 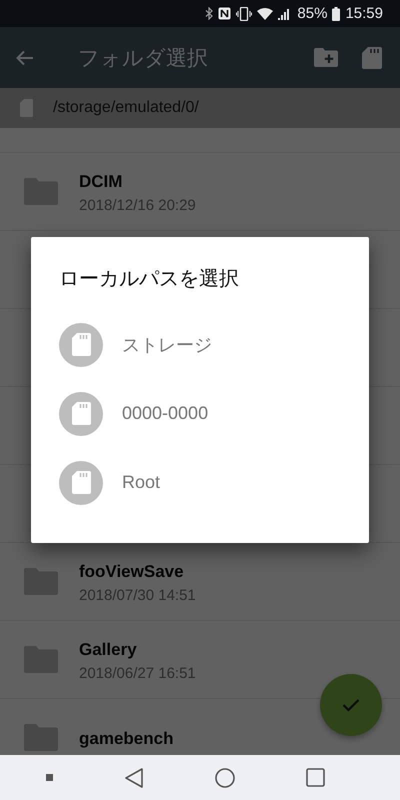 I want to click on battery-icon, so click(x=336, y=13).